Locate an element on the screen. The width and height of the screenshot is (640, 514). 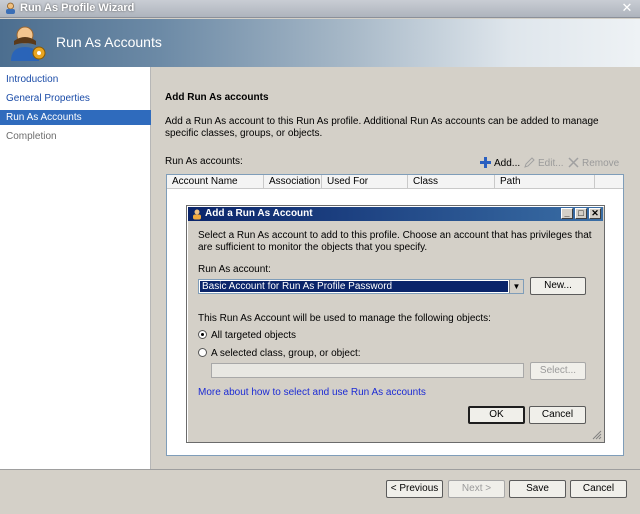
dialog-title: Add a Run As Account is located at coordinates (259, 213).